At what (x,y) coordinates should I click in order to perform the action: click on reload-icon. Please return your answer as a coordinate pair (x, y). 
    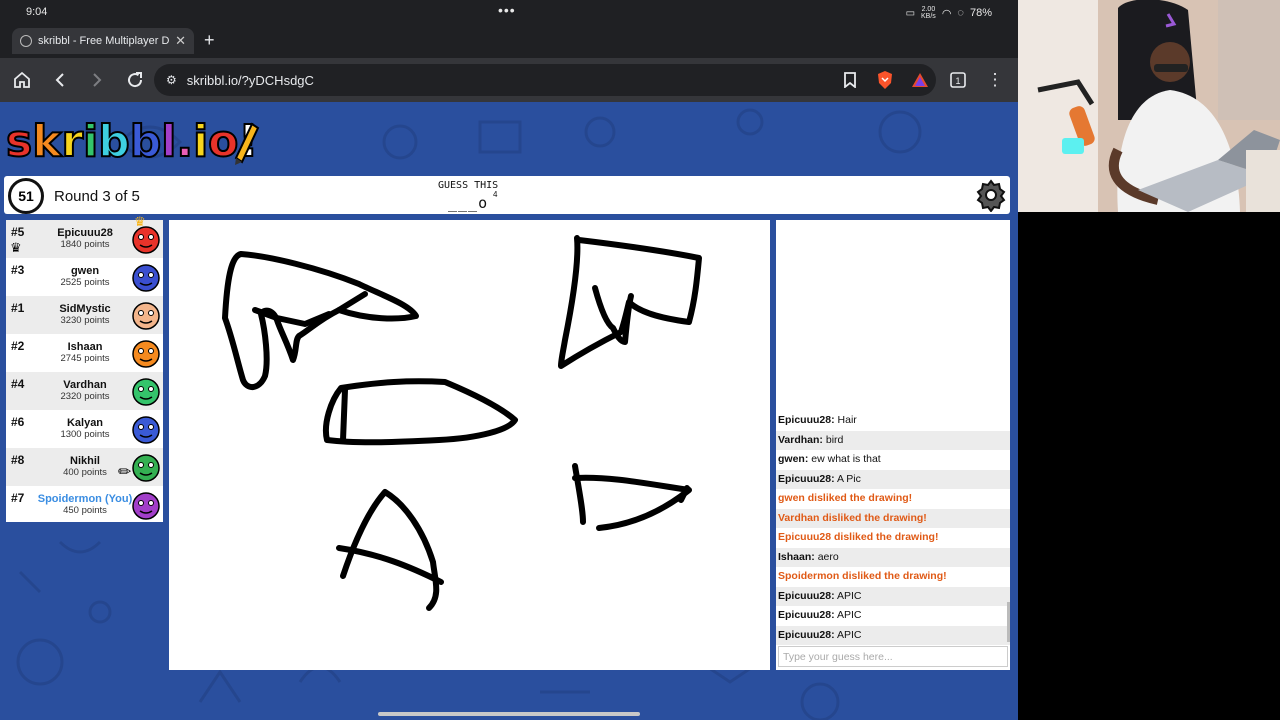
    Looking at the image, I should click on (135, 80).